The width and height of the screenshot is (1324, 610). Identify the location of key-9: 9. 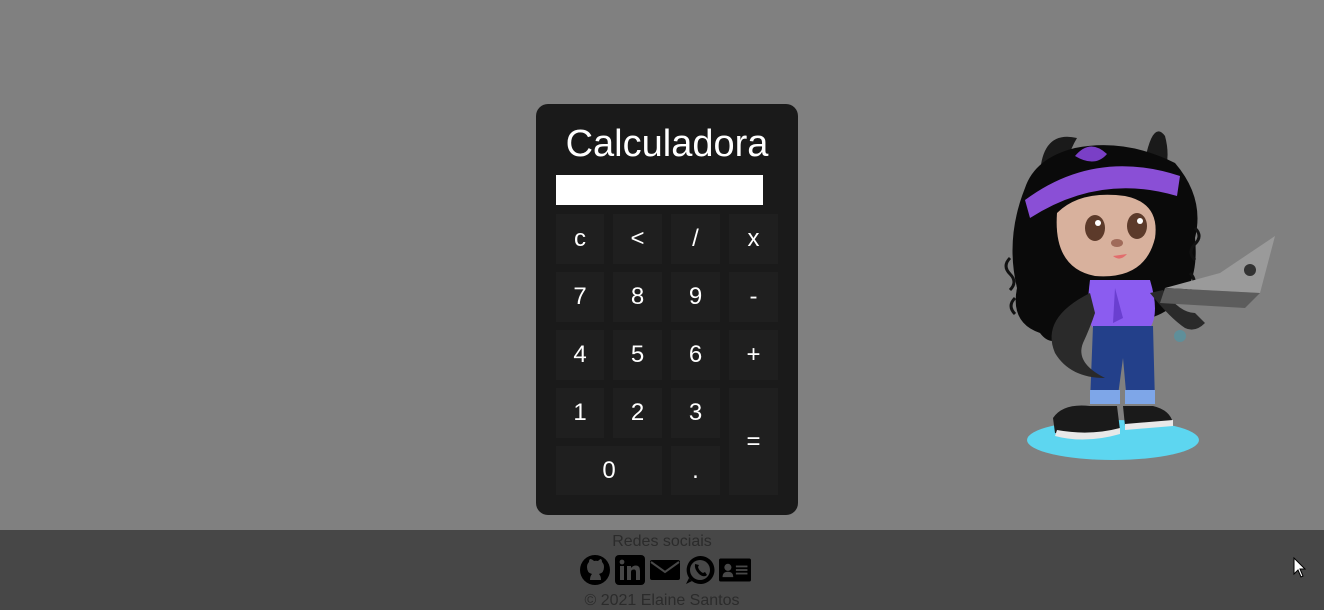
(695, 297).